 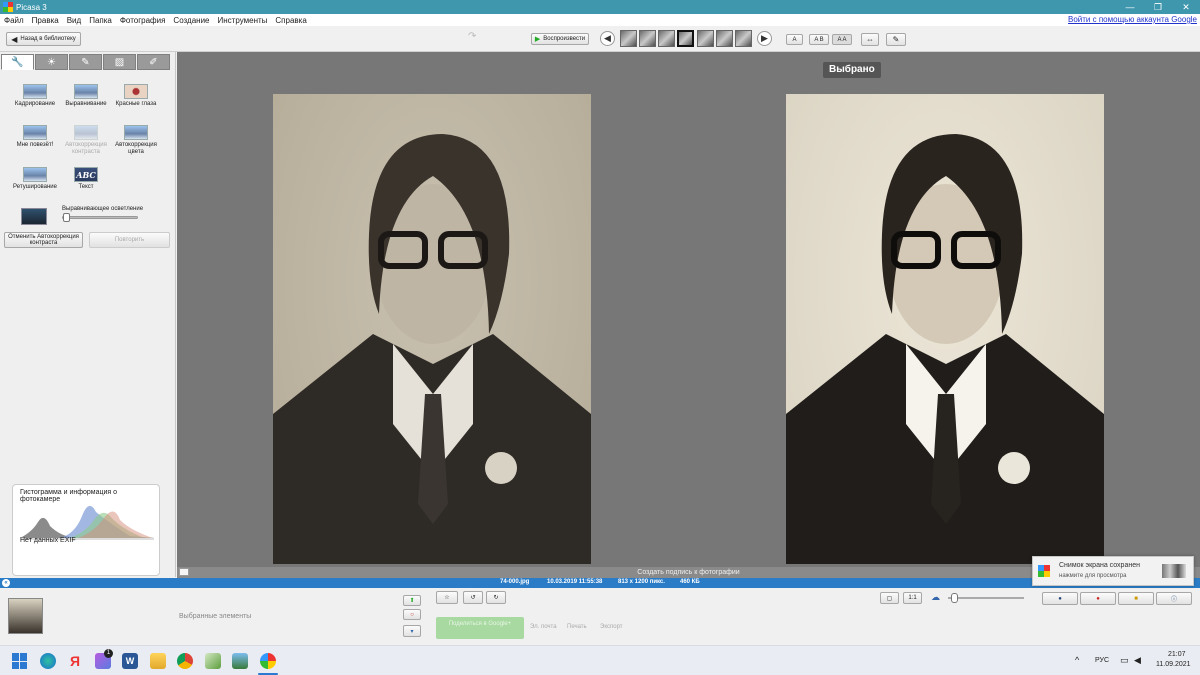 What do you see at coordinates (688, 572) in the screenshot?
I see `caption-placeholder: Создать подпись к фотографии` at bounding box center [688, 572].